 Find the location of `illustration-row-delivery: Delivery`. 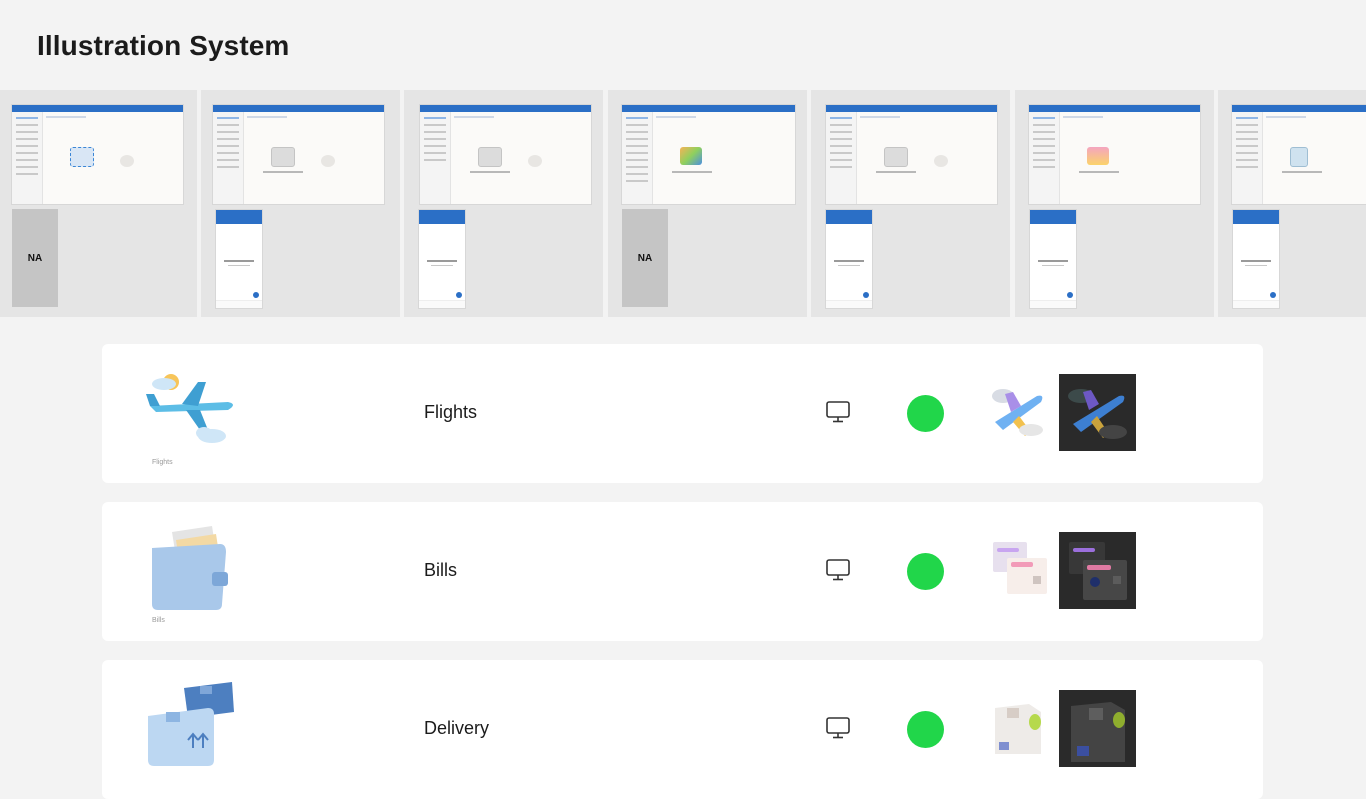

illustration-row-delivery: Delivery is located at coordinates (682, 729).